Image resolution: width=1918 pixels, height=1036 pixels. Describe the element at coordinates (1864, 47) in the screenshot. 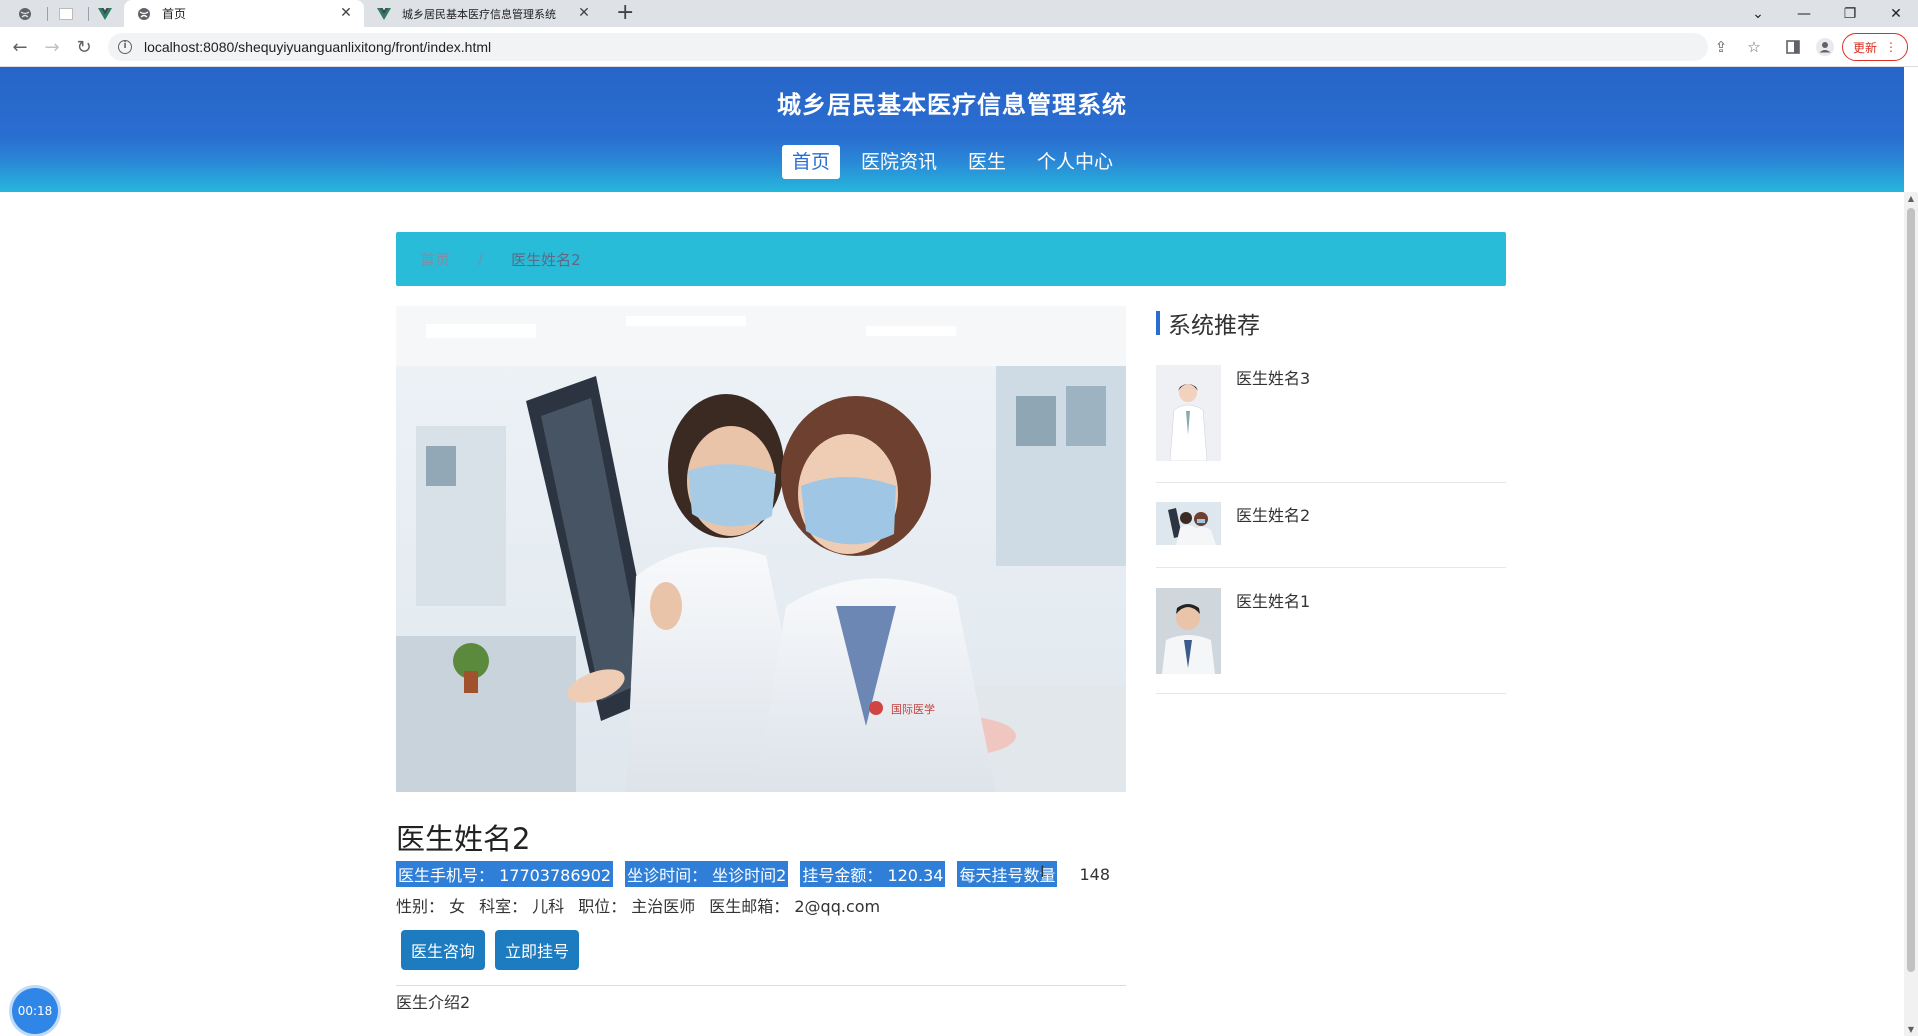

I see `update-label: 更新` at that location.